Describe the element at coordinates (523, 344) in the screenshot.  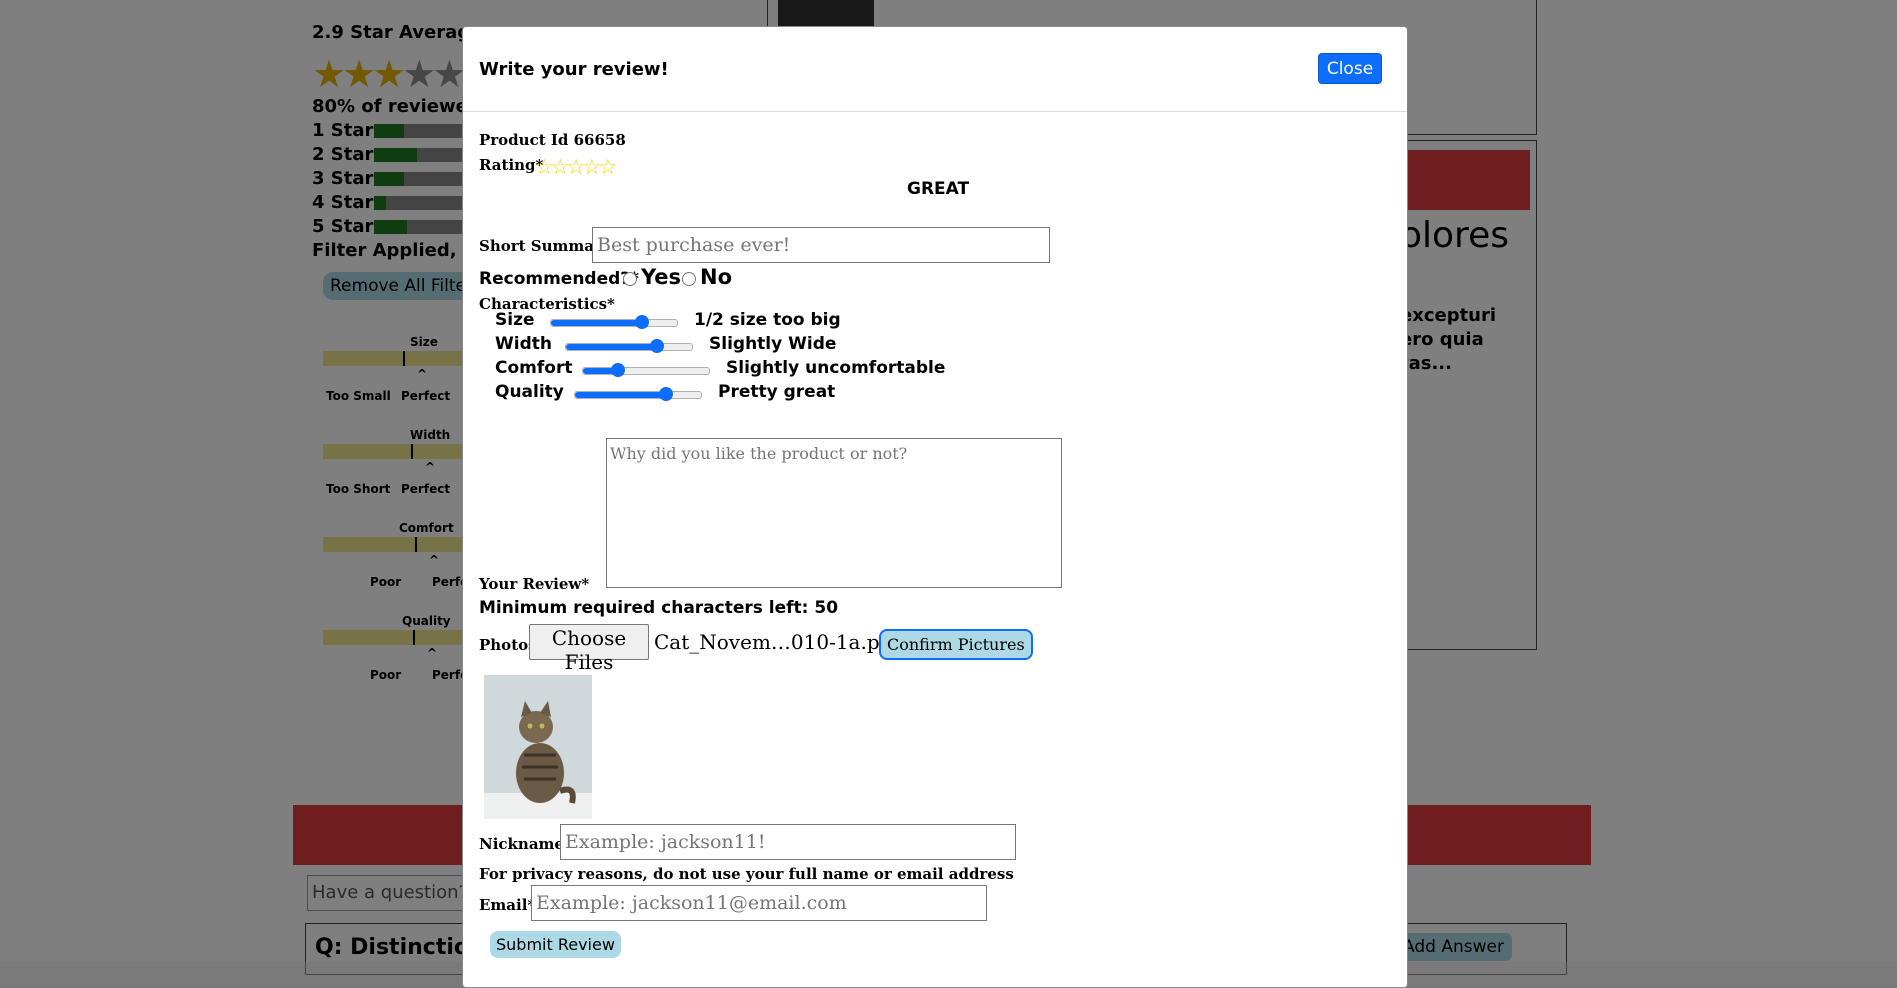
I see `slider-label: Width` at that location.